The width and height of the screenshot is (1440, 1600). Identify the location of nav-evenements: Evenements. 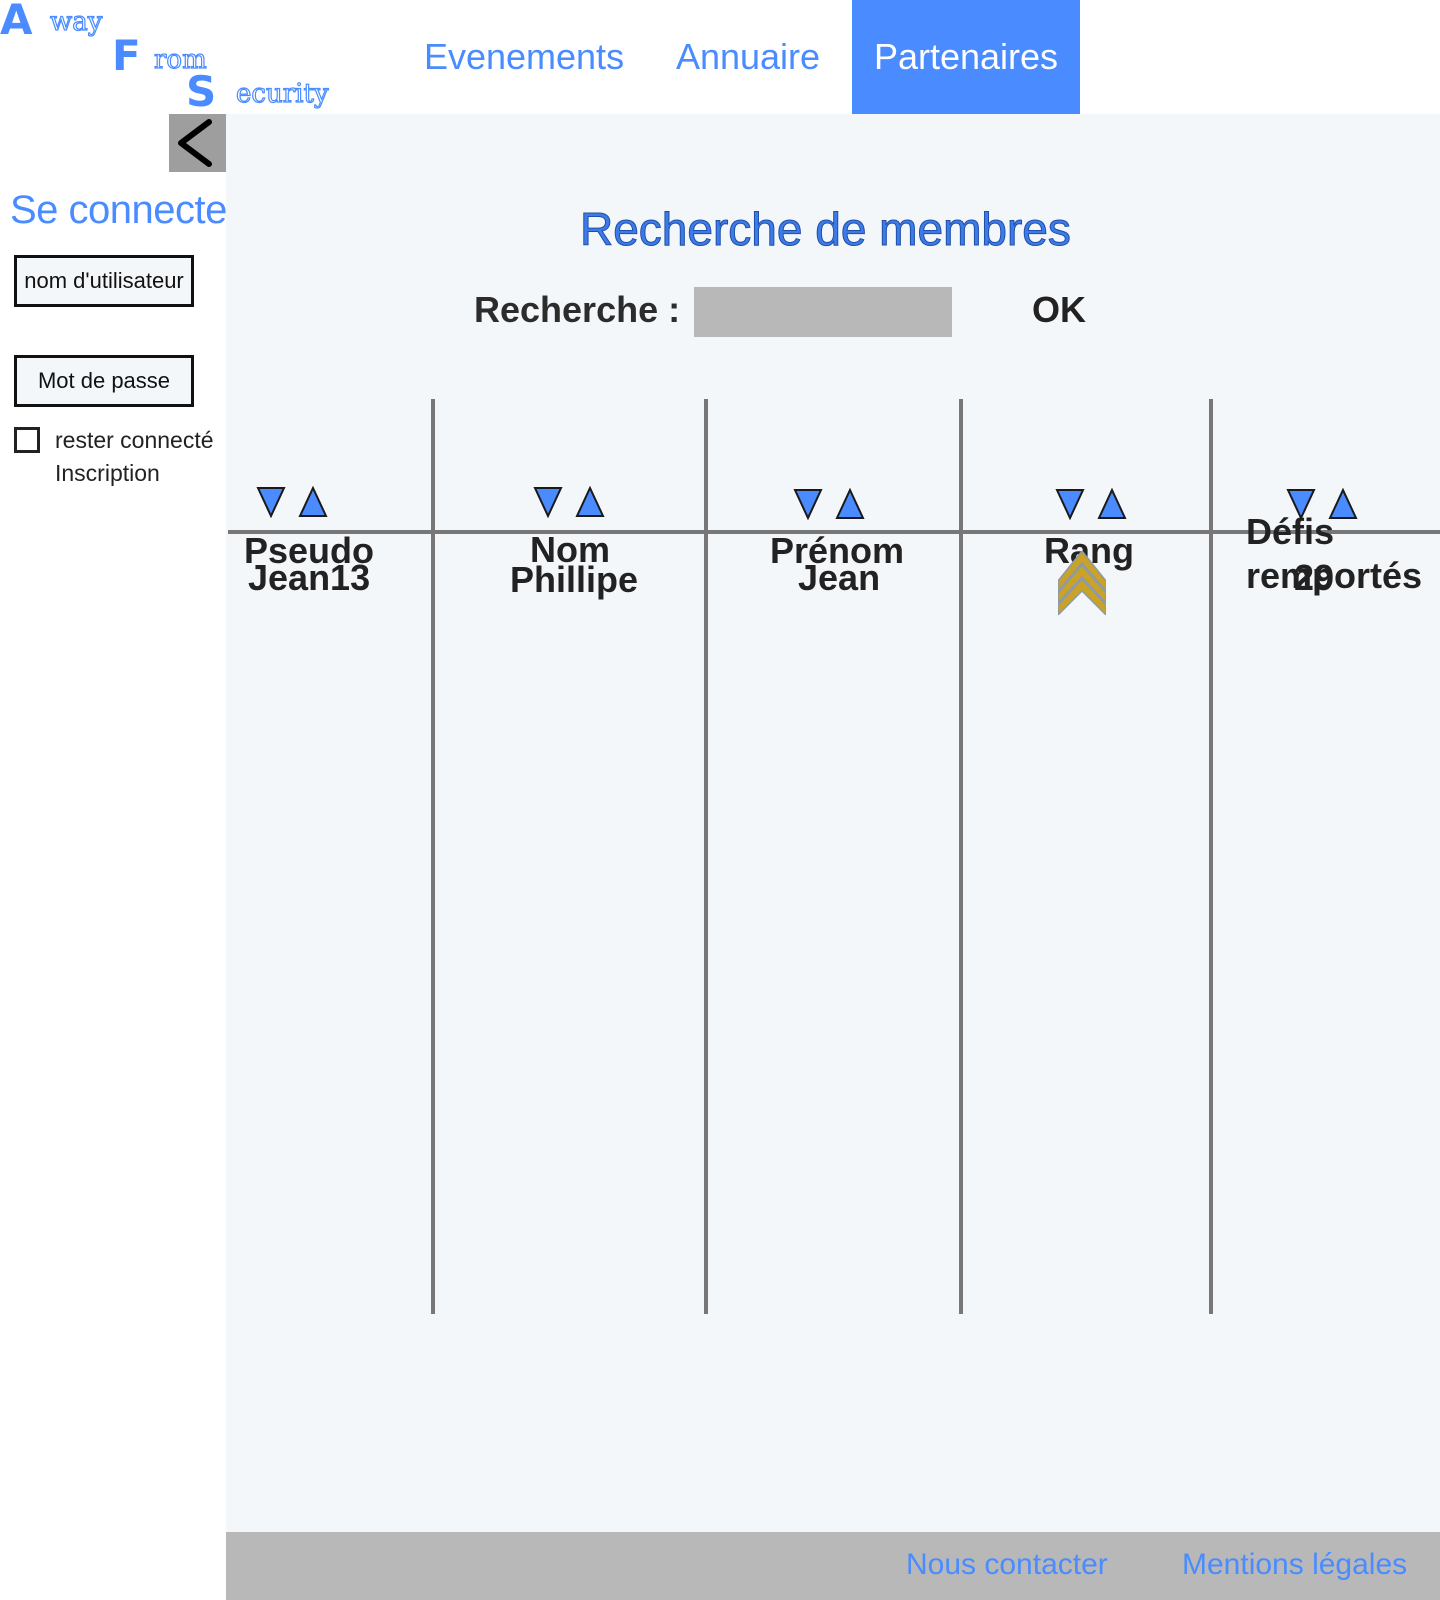
(524, 57).